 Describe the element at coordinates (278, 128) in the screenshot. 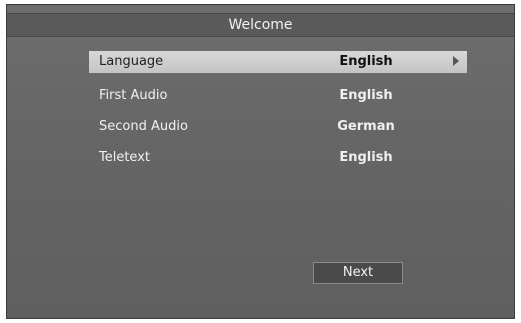

I see `menu-item-second-audio: Second Audio German` at that location.